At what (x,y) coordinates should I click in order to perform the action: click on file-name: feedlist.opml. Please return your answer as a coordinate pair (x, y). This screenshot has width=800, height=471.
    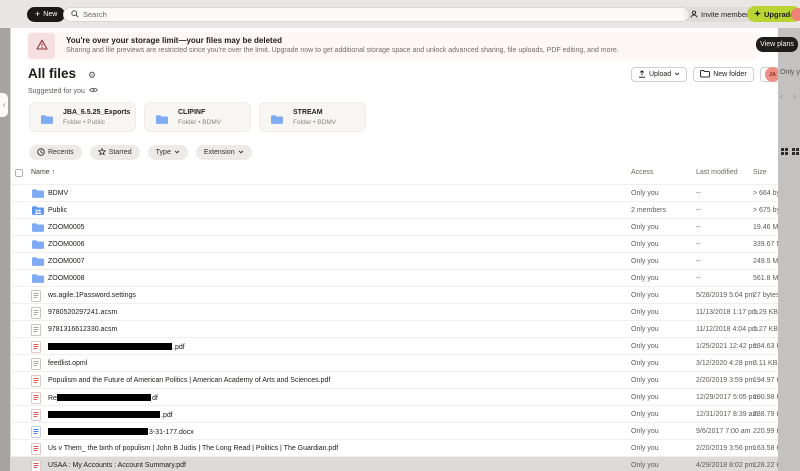
    Looking at the image, I should click on (68, 363).